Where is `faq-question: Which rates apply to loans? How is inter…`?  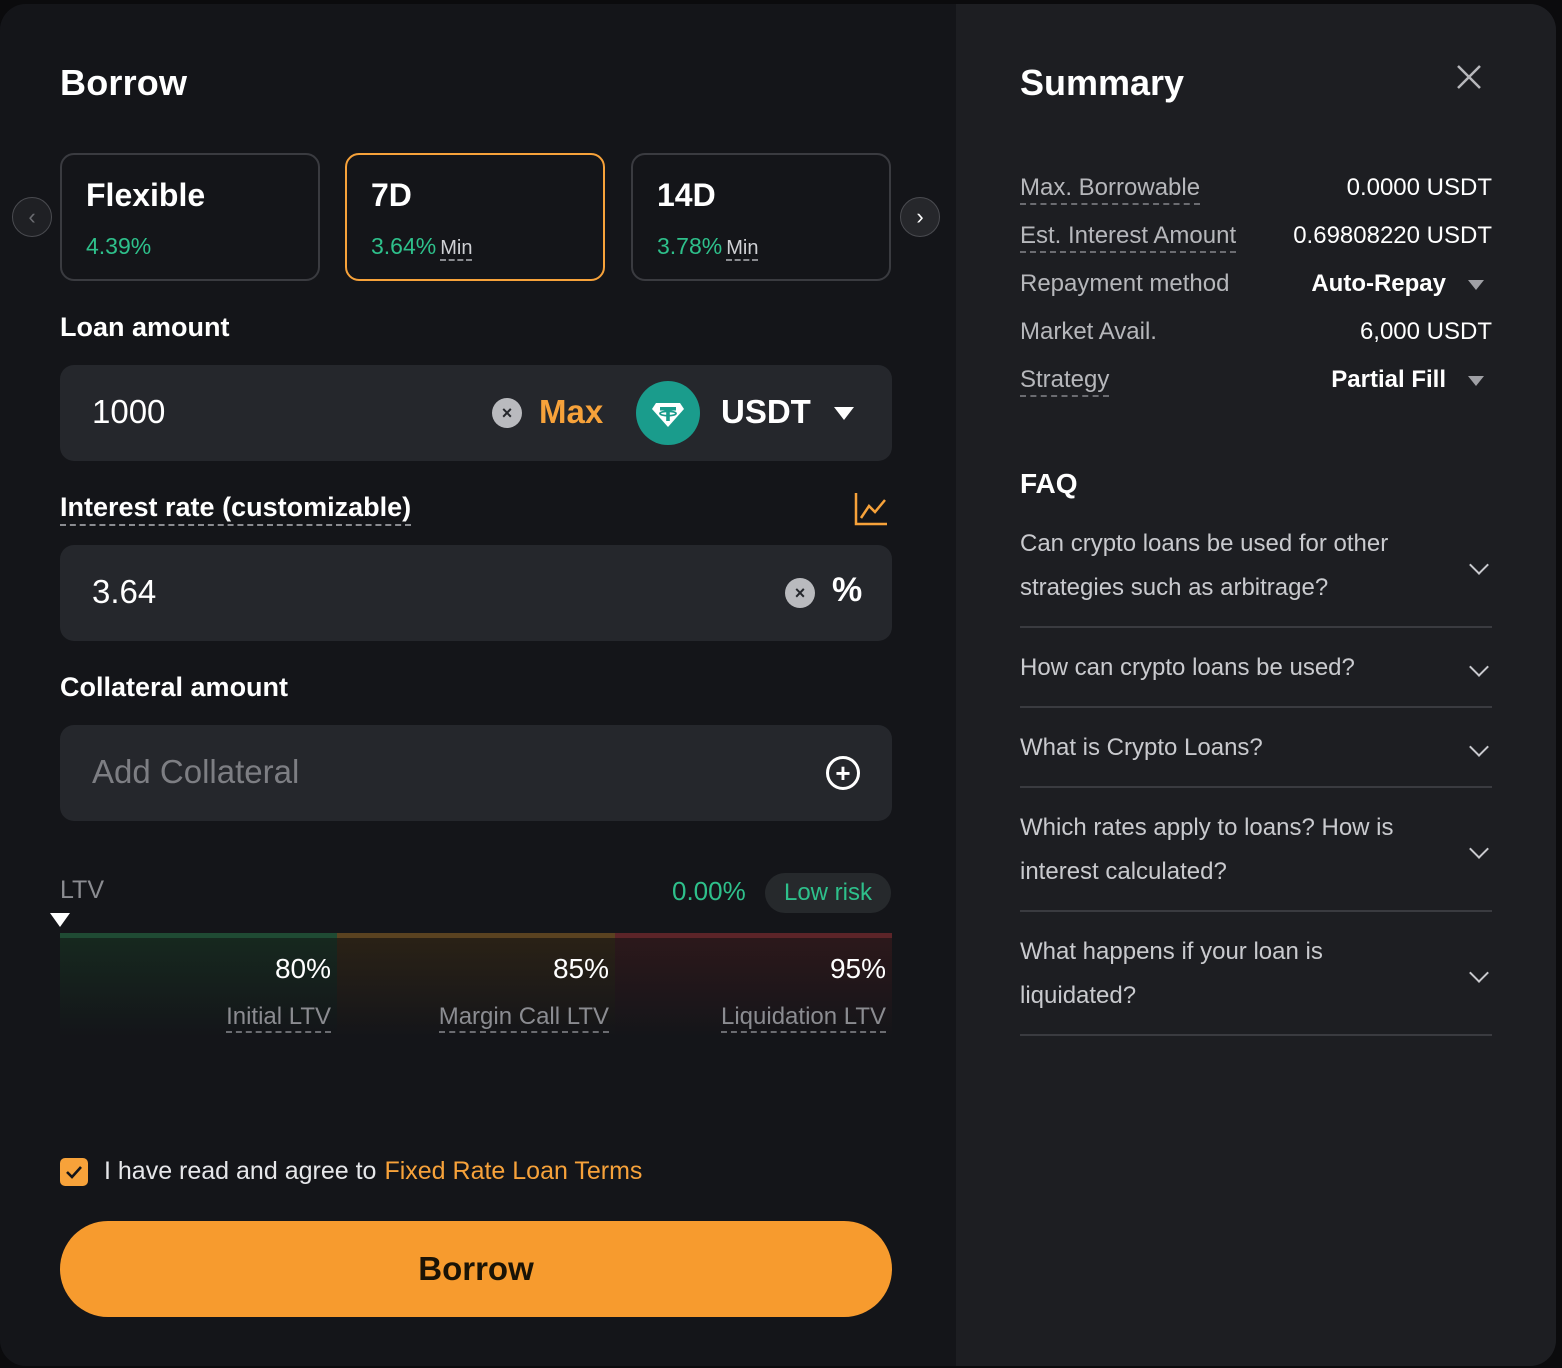
faq-question: Which rates apply to loans? How is inter… is located at coordinates (1207, 849).